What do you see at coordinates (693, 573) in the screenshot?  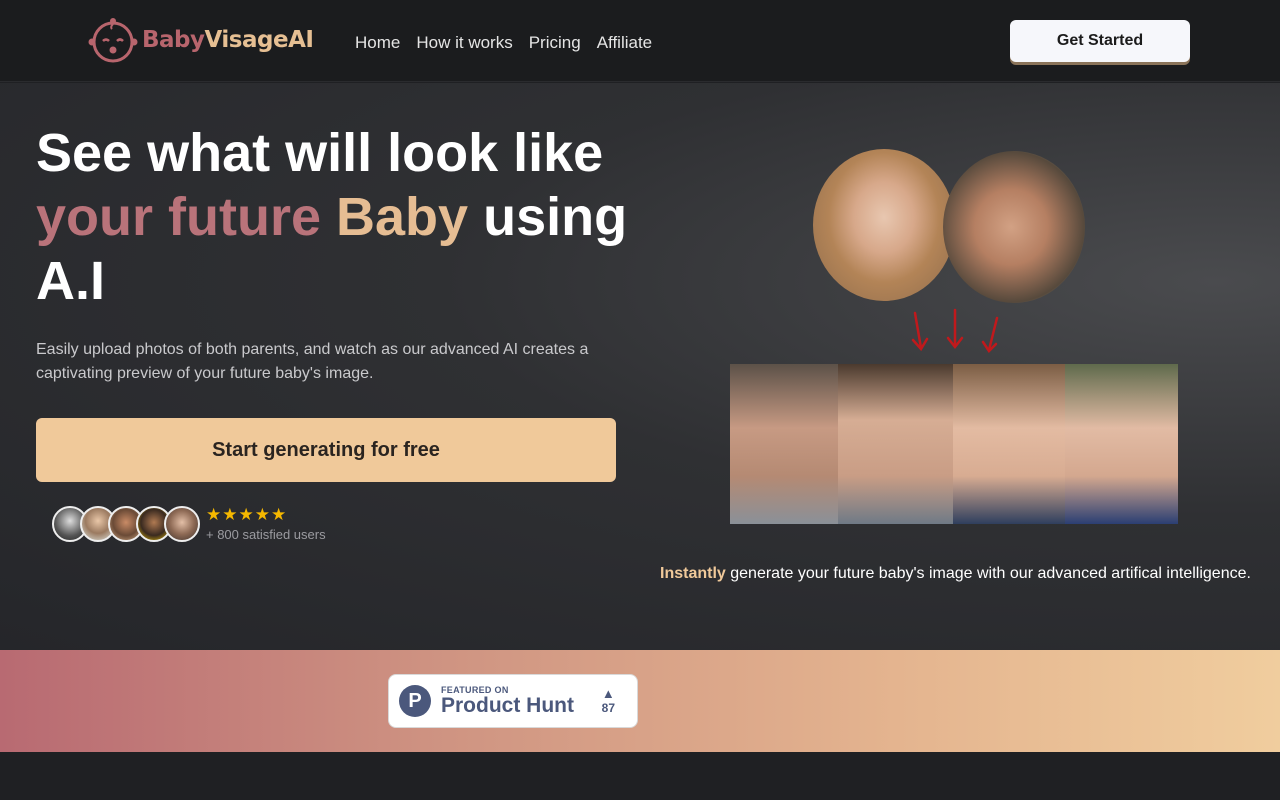 I see `caption-highlight: Instantly` at bounding box center [693, 573].